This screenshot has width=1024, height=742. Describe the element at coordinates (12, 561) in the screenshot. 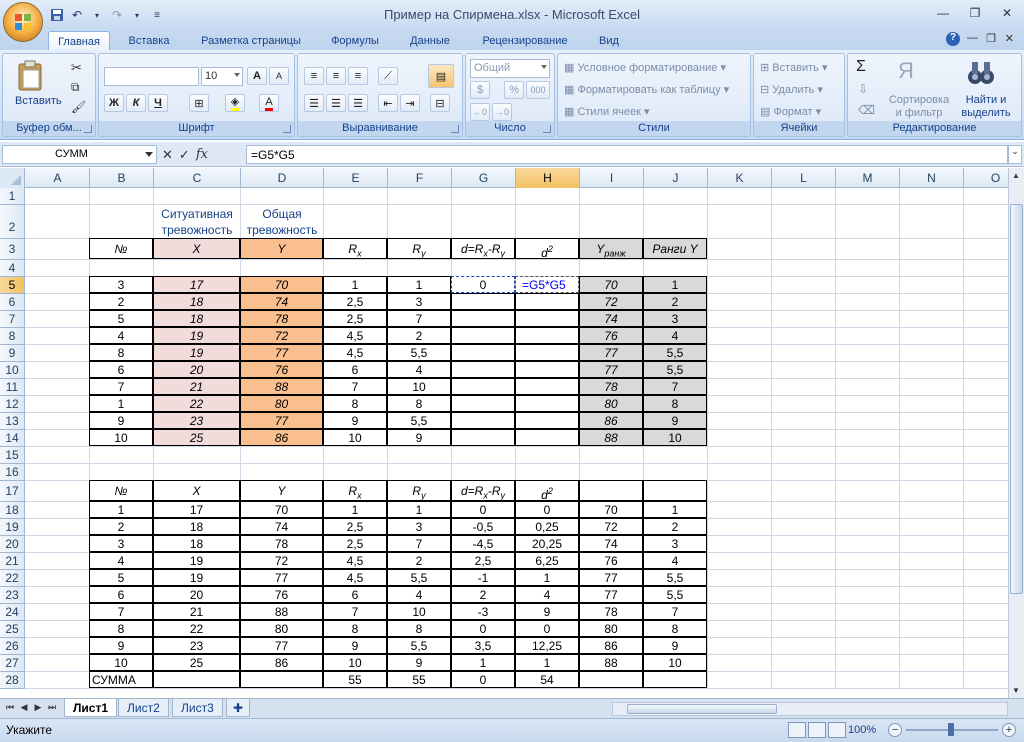

I see `row-header: 21` at that location.